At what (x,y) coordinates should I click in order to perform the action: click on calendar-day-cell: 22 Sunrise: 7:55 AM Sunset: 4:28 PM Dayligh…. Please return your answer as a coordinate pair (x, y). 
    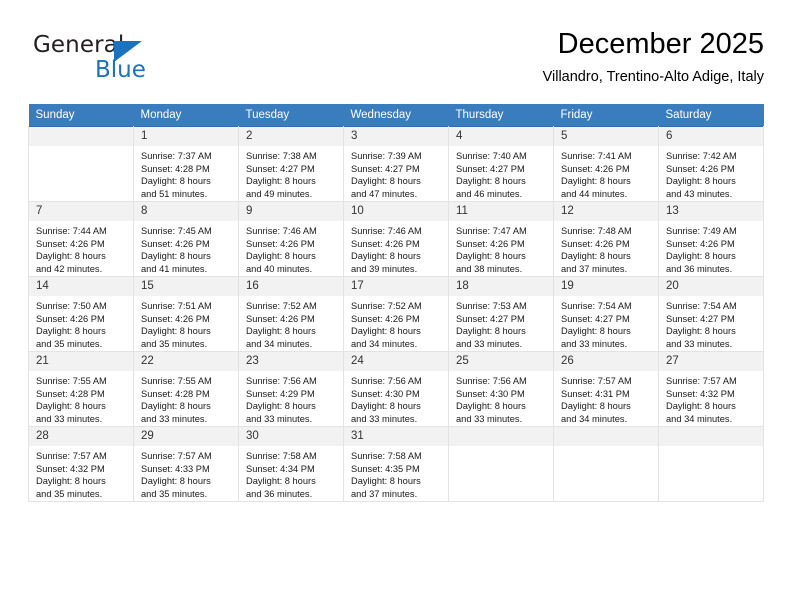
    Looking at the image, I should click on (186, 389).